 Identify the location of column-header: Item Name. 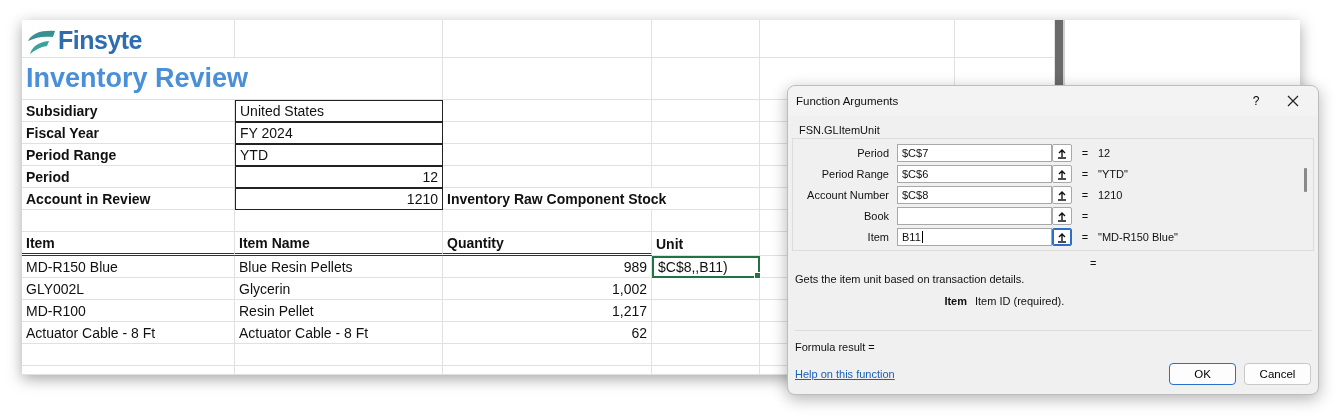
(339, 244).